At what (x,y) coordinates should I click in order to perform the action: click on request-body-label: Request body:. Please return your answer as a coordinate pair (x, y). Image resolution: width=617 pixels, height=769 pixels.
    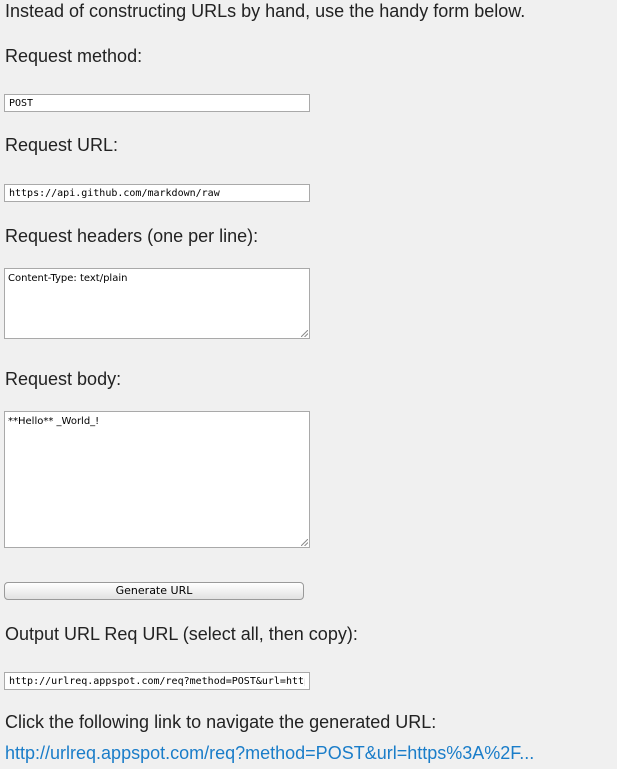
    Looking at the image, I should click on (63, 379).